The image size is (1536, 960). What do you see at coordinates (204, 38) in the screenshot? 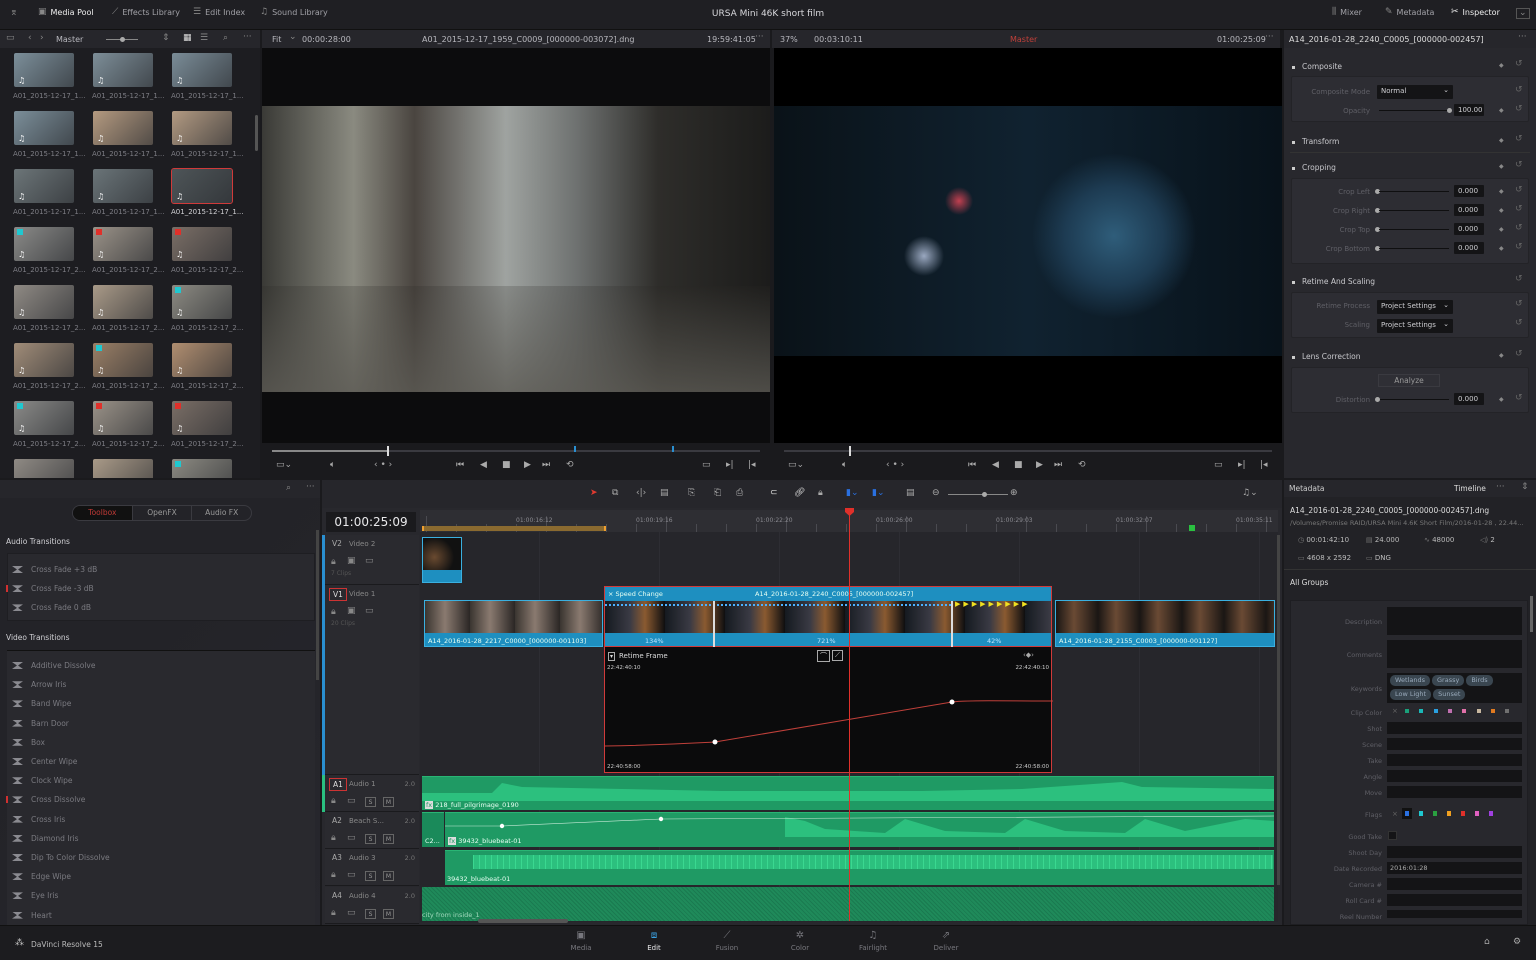
I see `list-view-icon: ☰` at bounding box center [204, 38].